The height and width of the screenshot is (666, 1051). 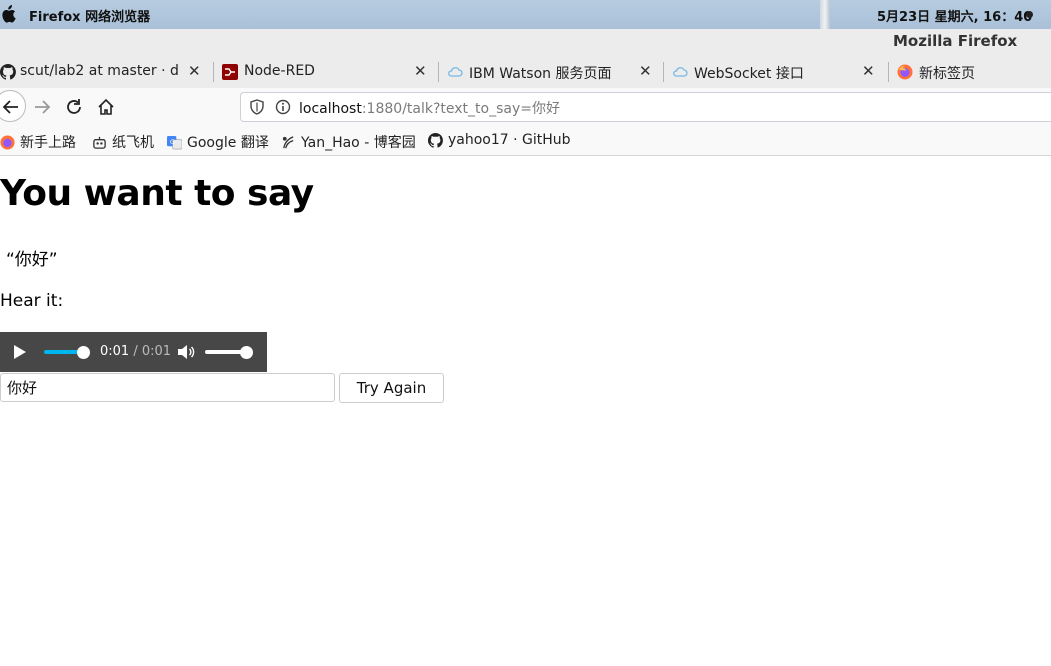 What do you see at coordinates (358, 143) in the screenshot?
I see `bookmark-label: Yan_Hao - 博客园` at bounding box center [358, 143].